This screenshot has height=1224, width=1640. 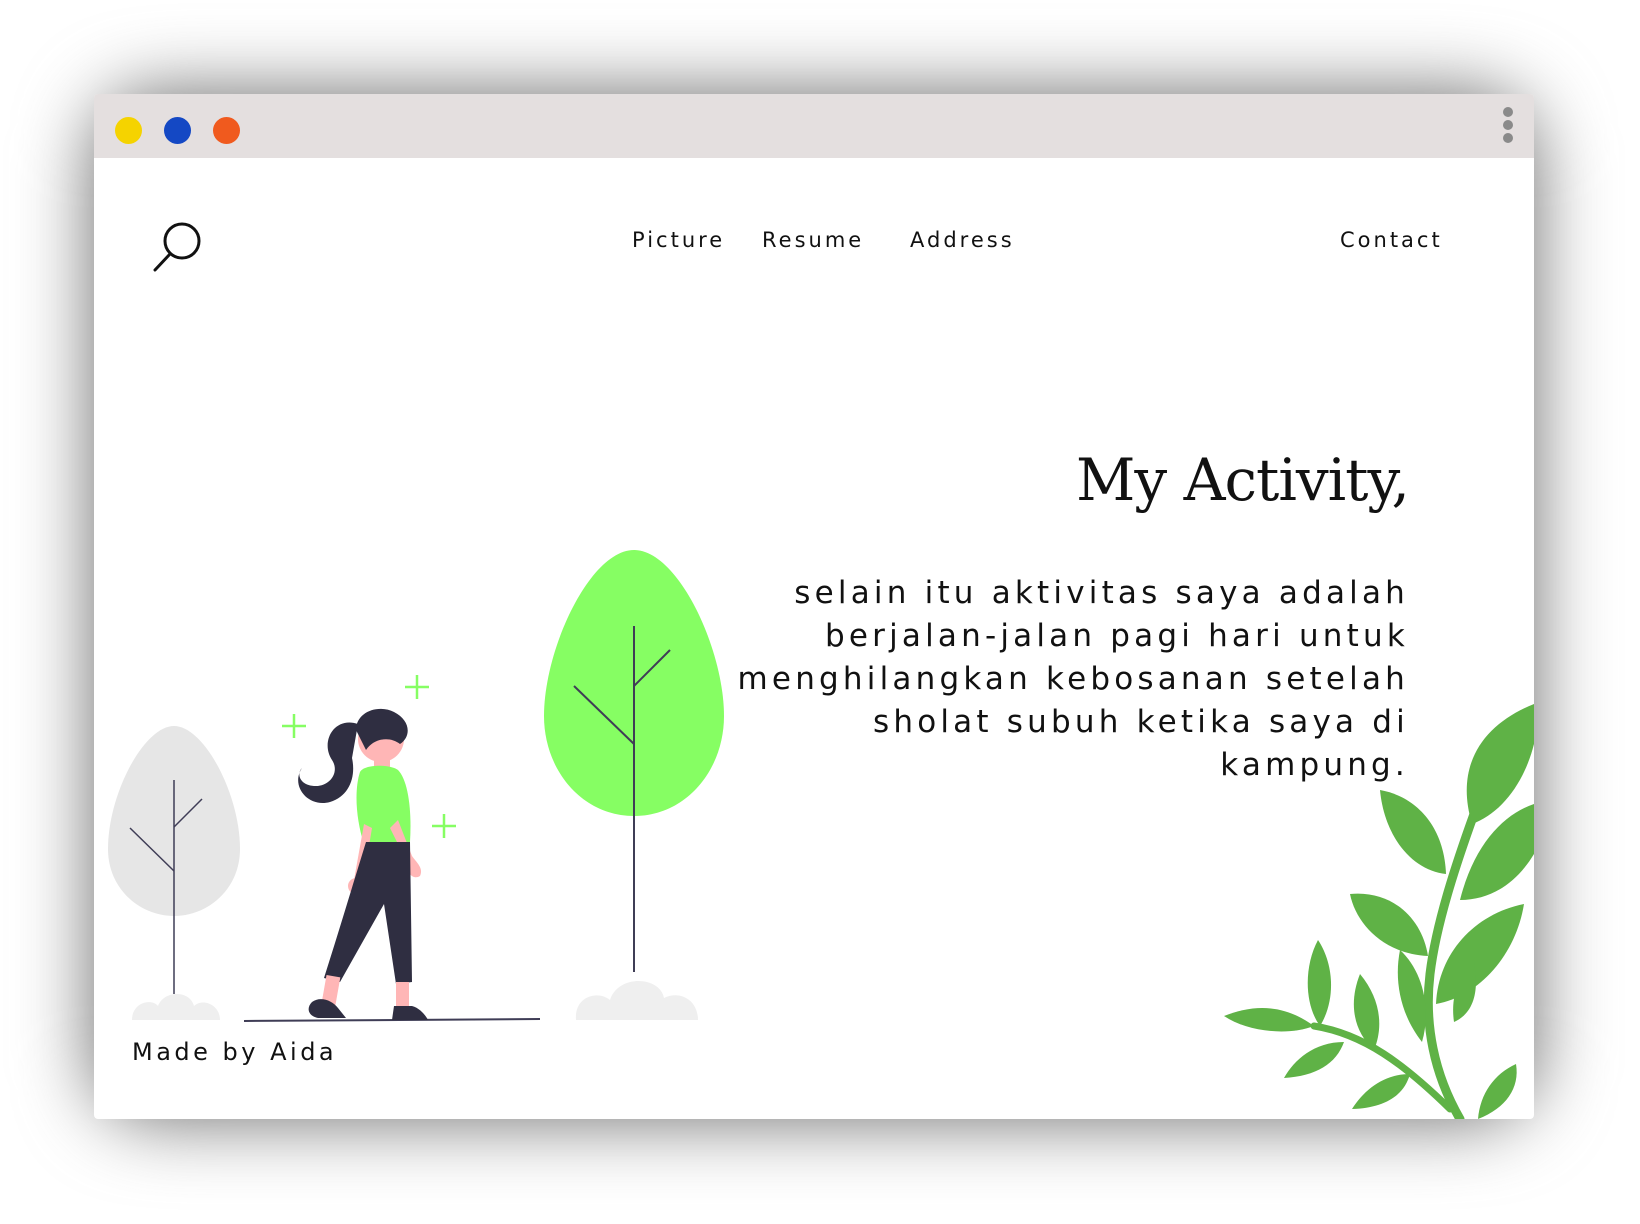 What do you see at coordinates (363, 864) in the screenshot?
I see `woman-figure` at bounding box center [363, 864].